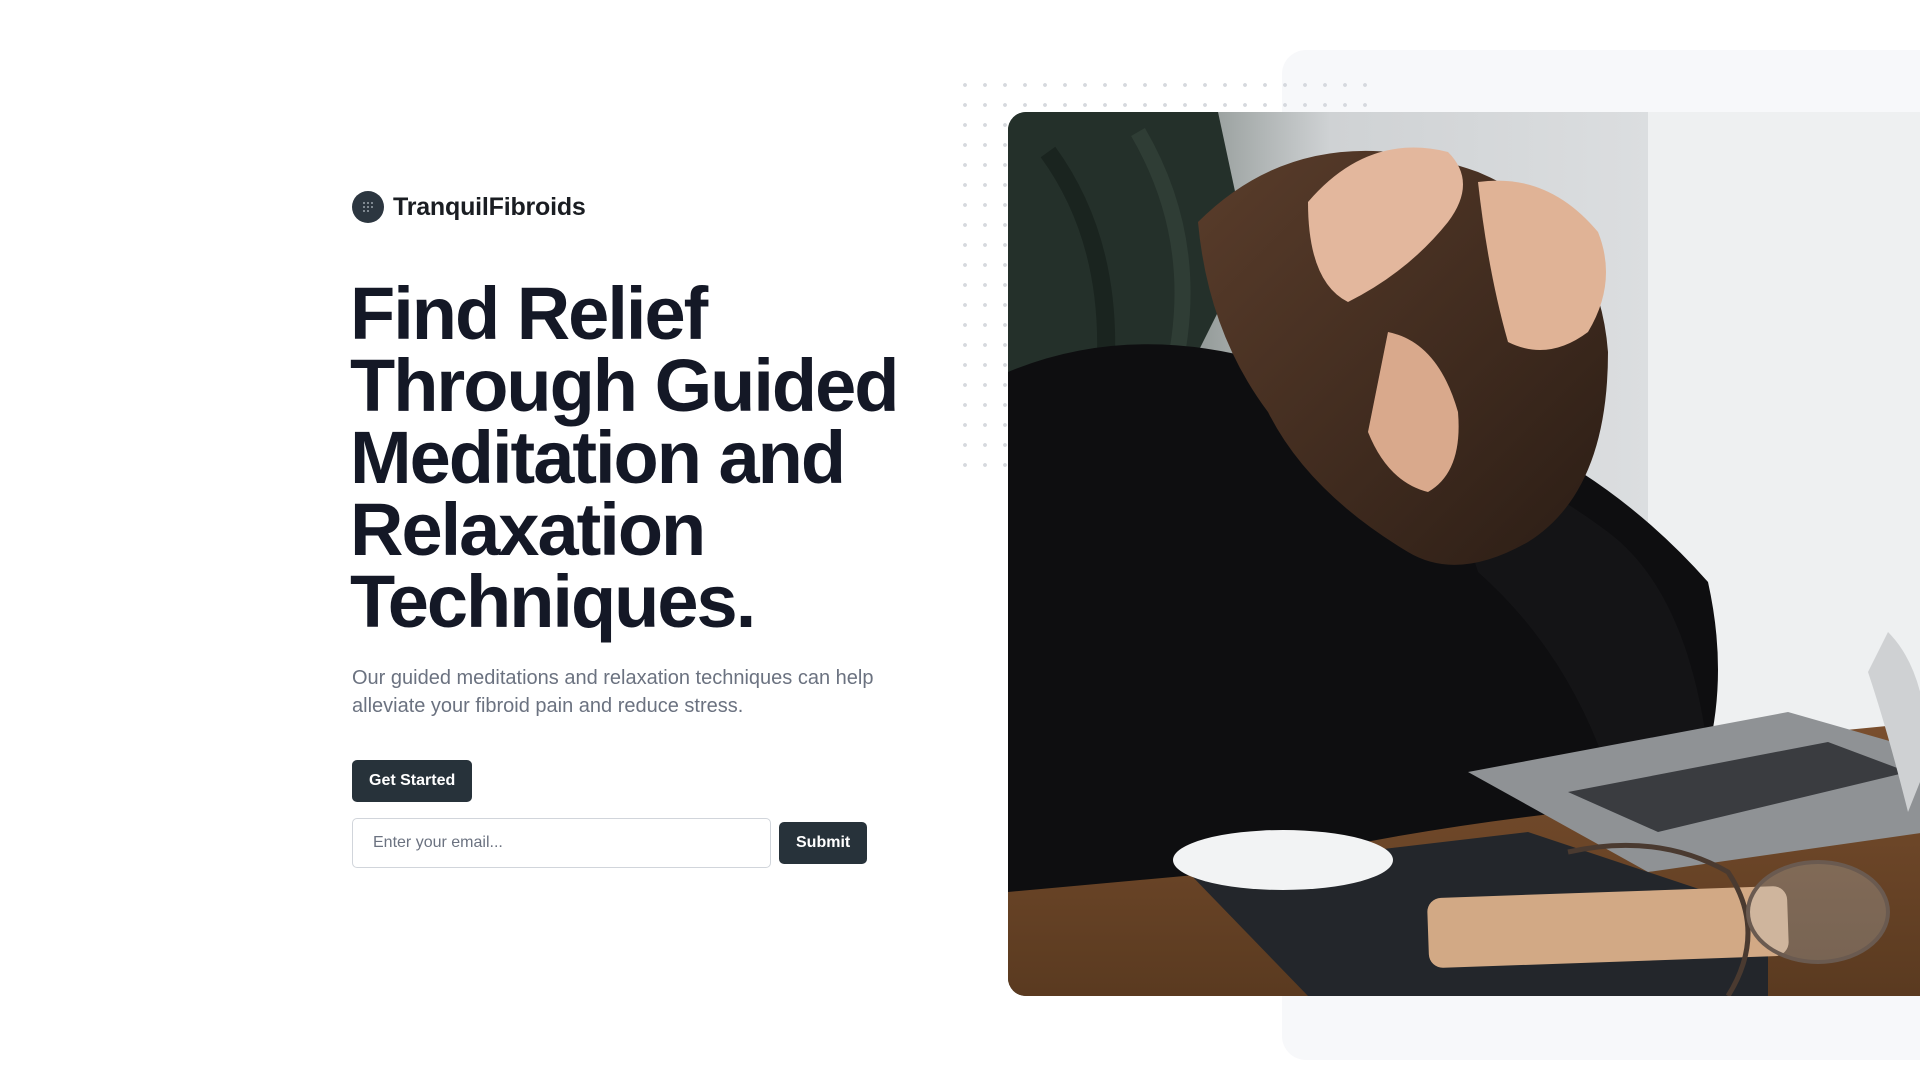  I want to click on email-input, so click(561, 843).